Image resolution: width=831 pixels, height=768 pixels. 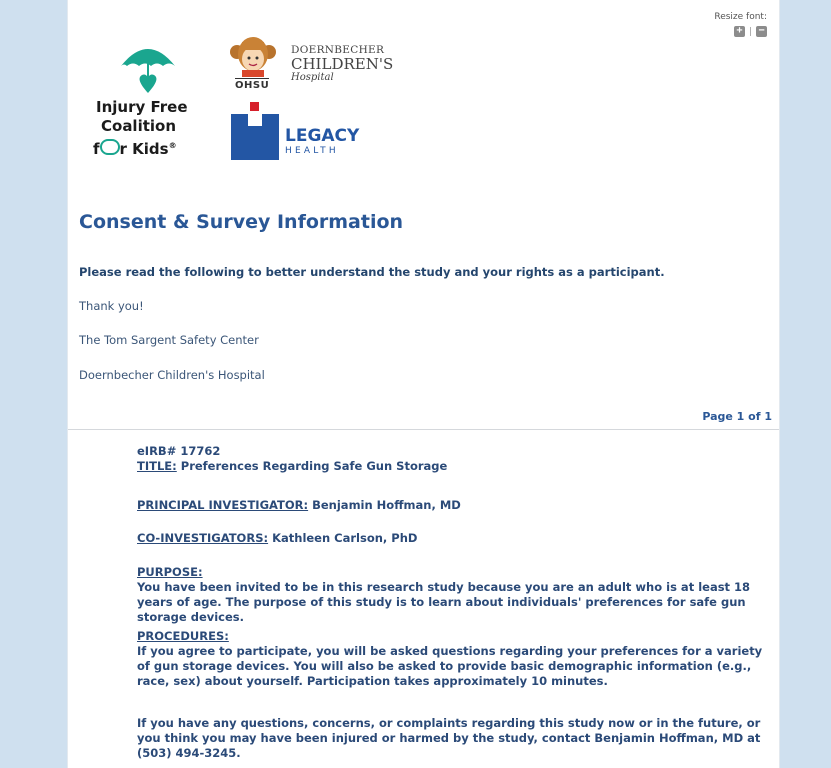 What do you see at coordinates (241, 222) in the screenshot?
I see `page-title: Consent & Survey Information` at bounding box center [241, 222].